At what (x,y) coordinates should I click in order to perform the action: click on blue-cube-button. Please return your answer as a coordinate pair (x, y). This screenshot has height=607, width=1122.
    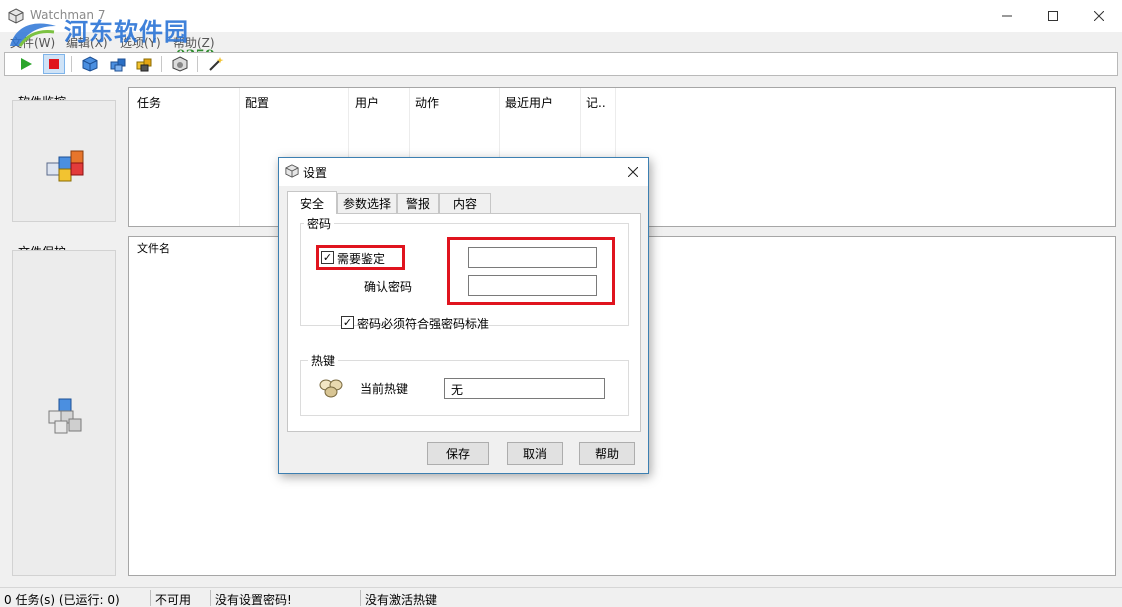
    Looking at the image, I should click on (90, 64).